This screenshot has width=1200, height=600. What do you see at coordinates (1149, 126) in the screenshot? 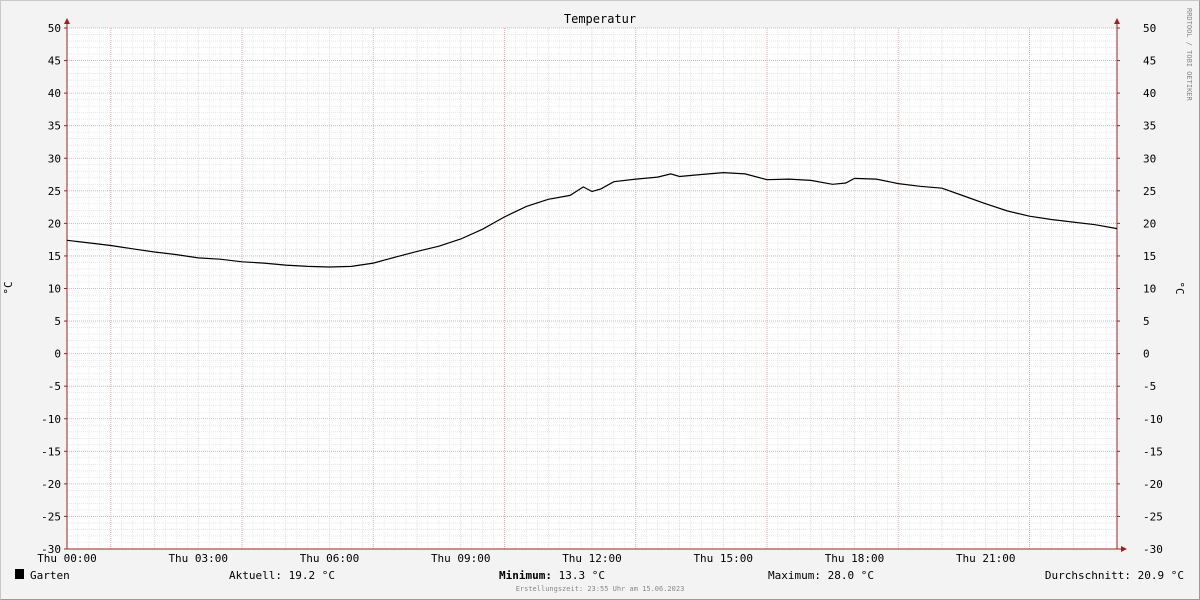
I see `y-tick-label-right: 35` at bounding box center [1149, 126].